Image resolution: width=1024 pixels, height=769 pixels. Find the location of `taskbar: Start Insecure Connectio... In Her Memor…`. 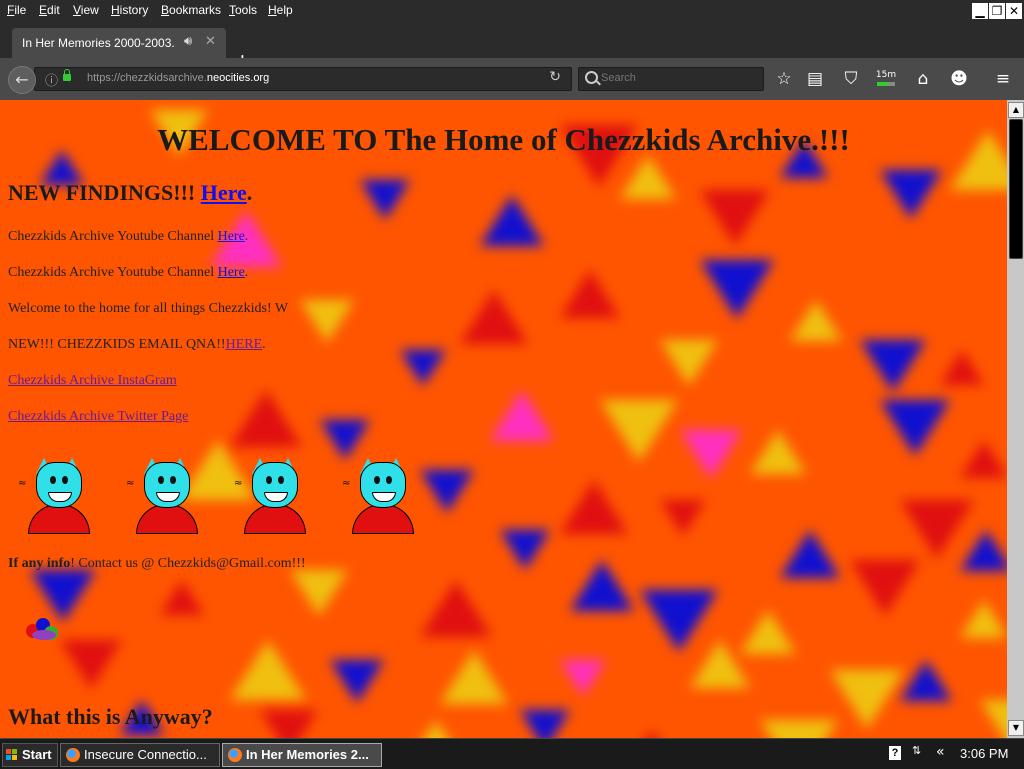

taskbar: Start Insecure Connectio... In Her Memor… is located at coordinates (512, 753).